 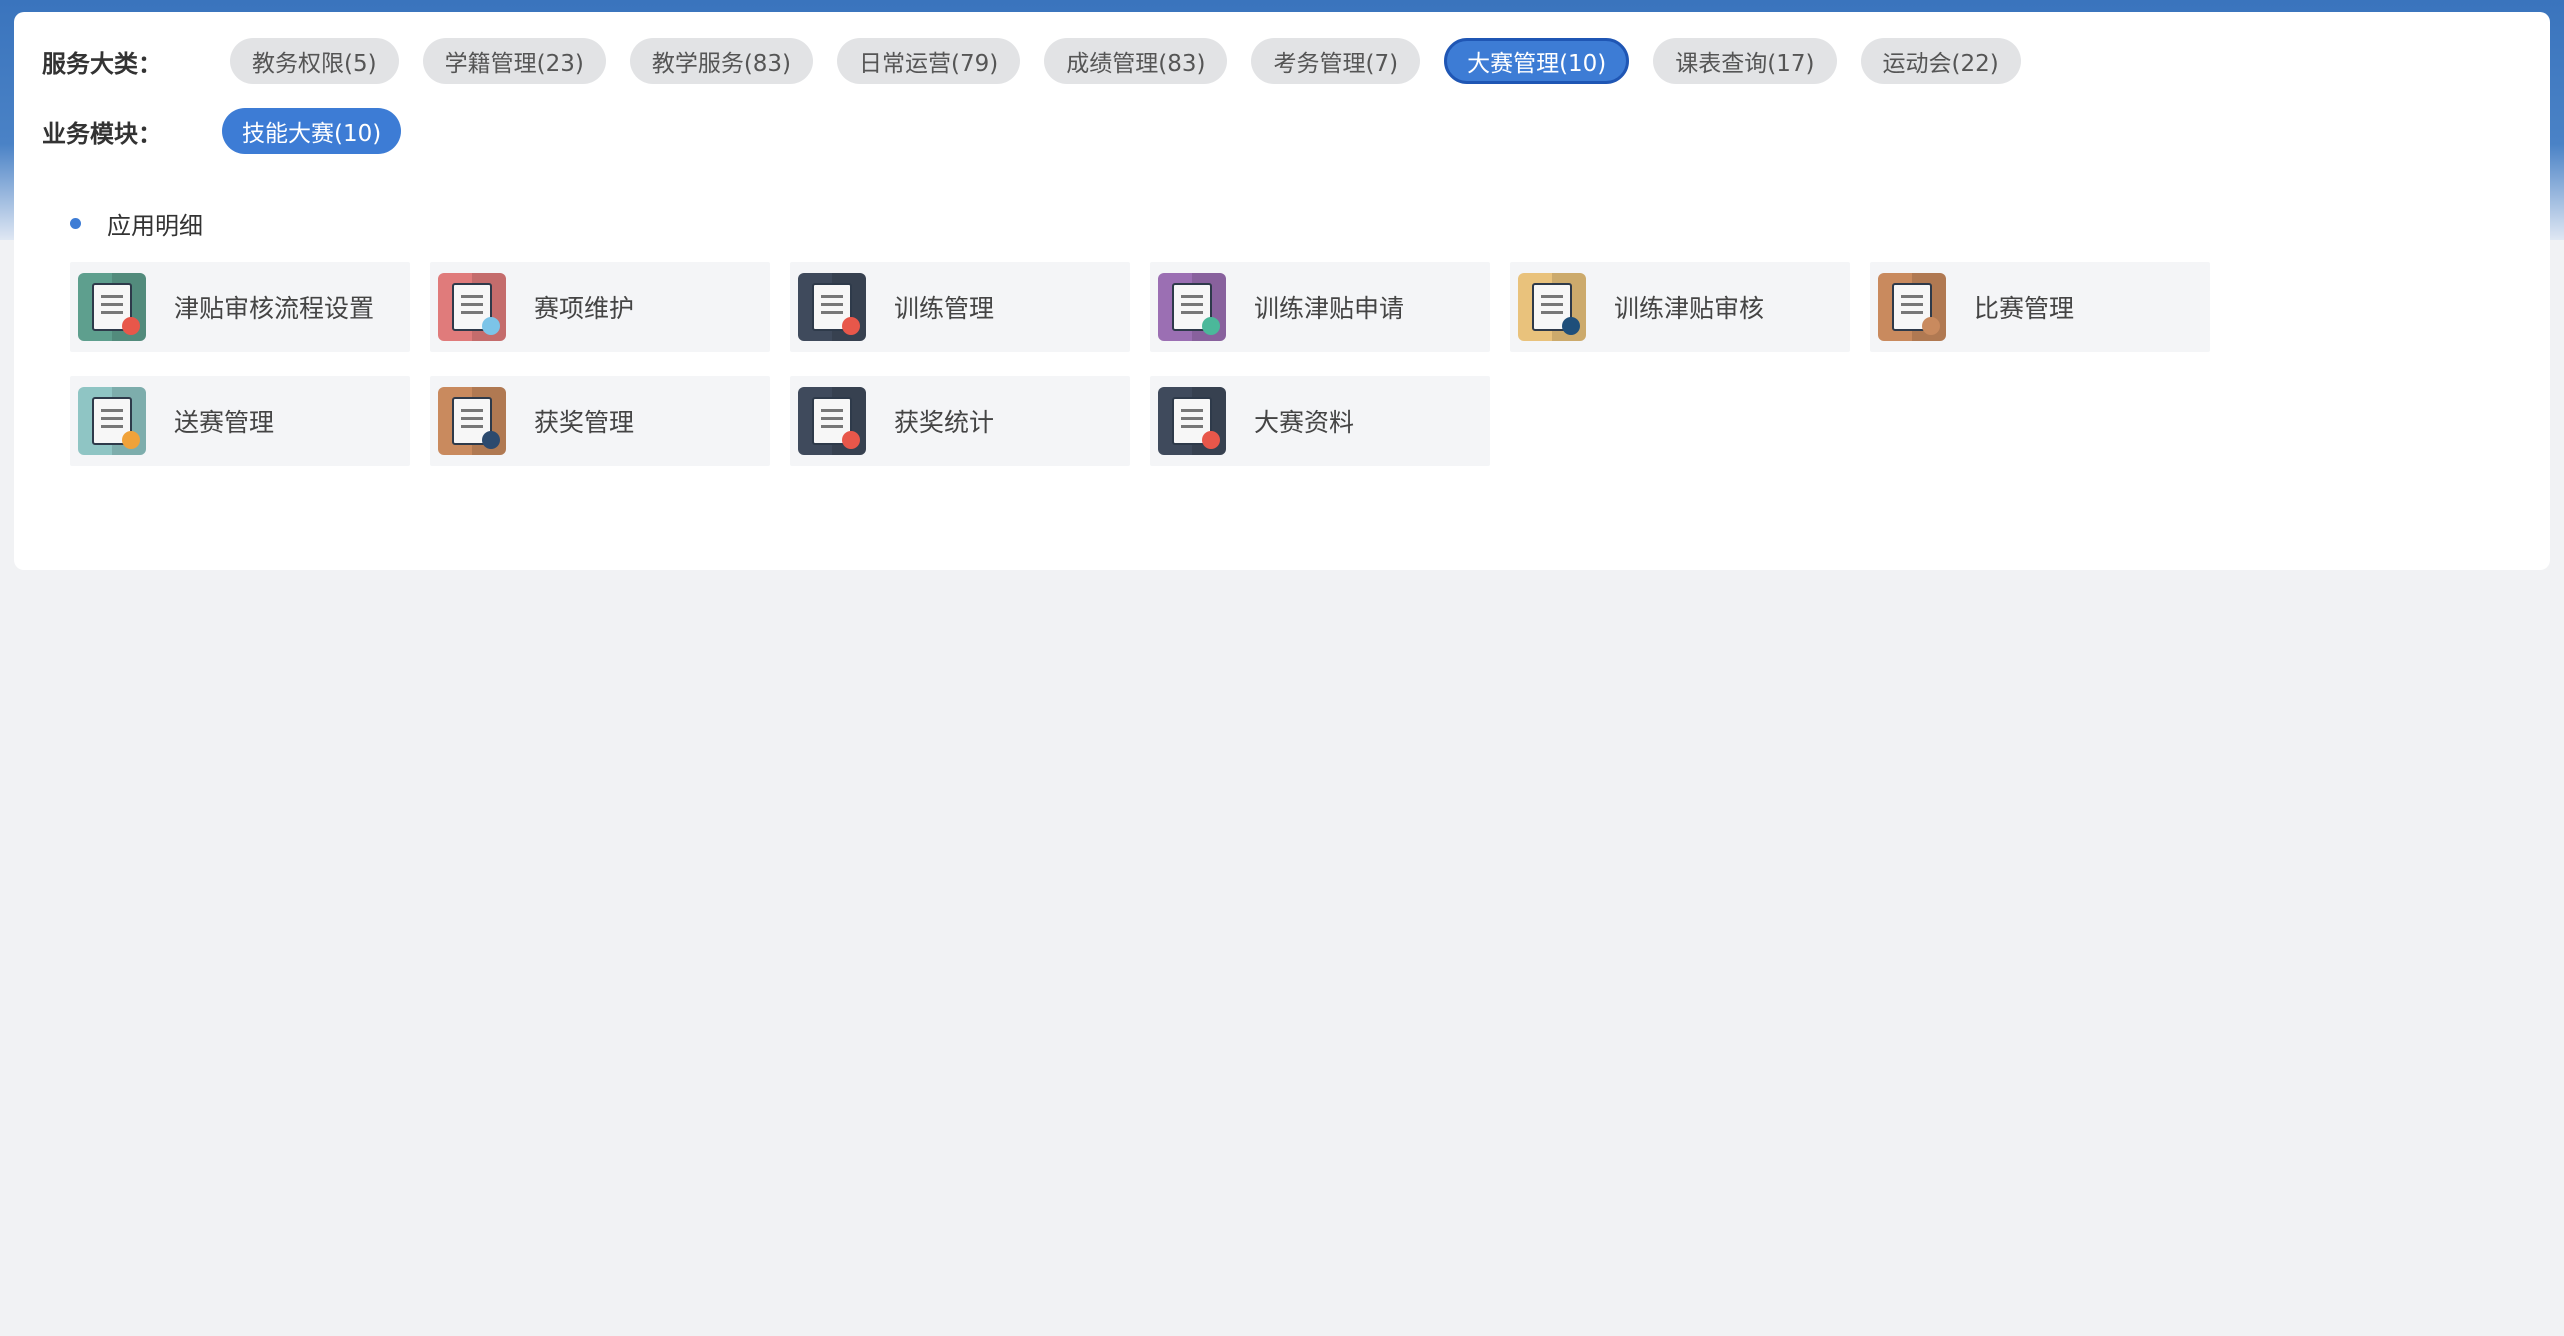 What do you see at coordinates (1192, 307) in the screenshot?
I see `clipboard-tool-icon` at bounding box center [1192, 307].